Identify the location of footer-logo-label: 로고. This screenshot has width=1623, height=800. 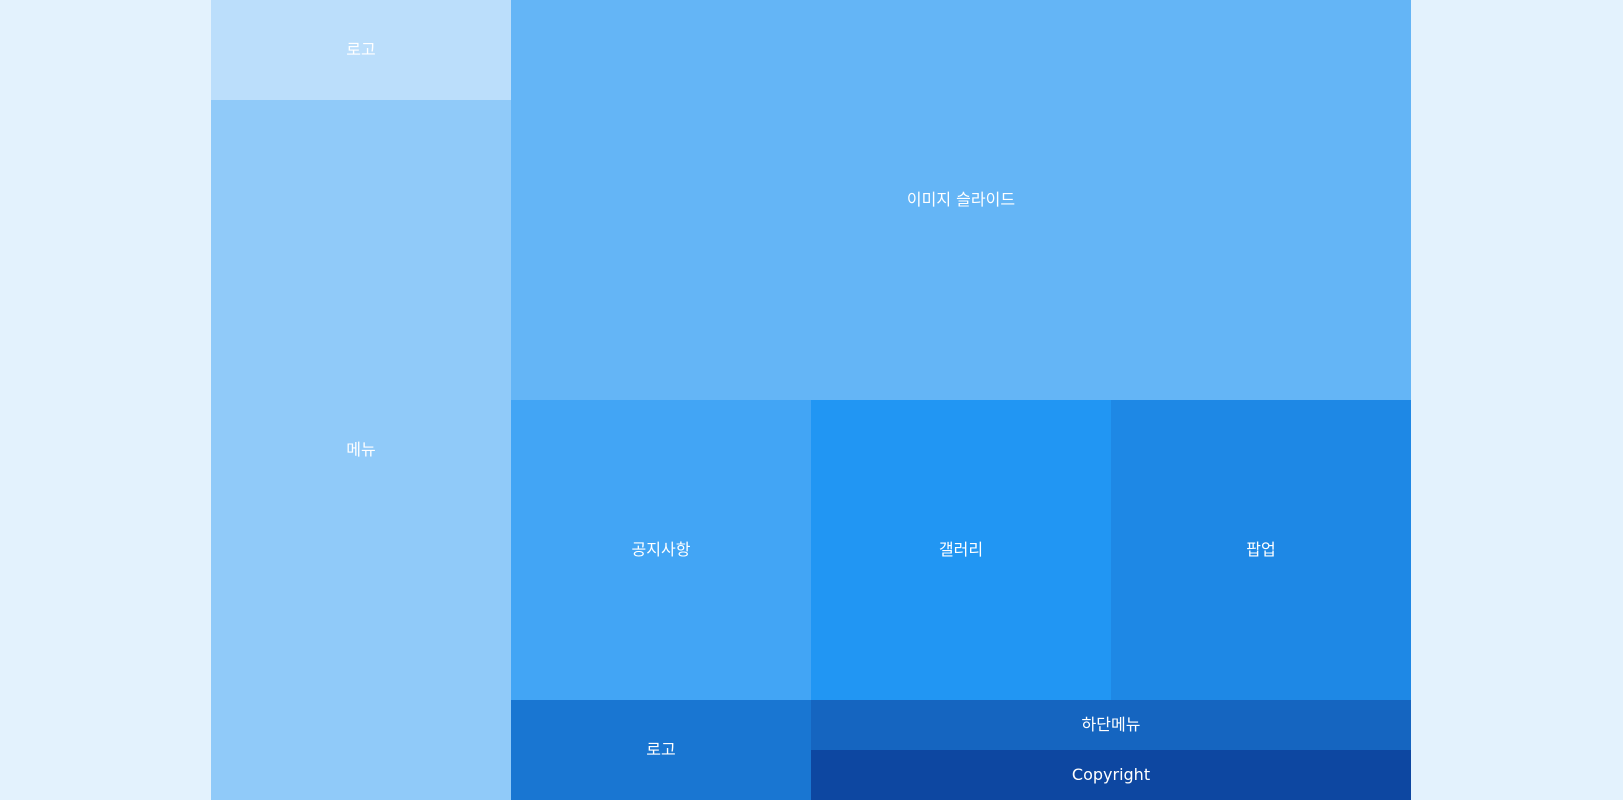
(661, 749).